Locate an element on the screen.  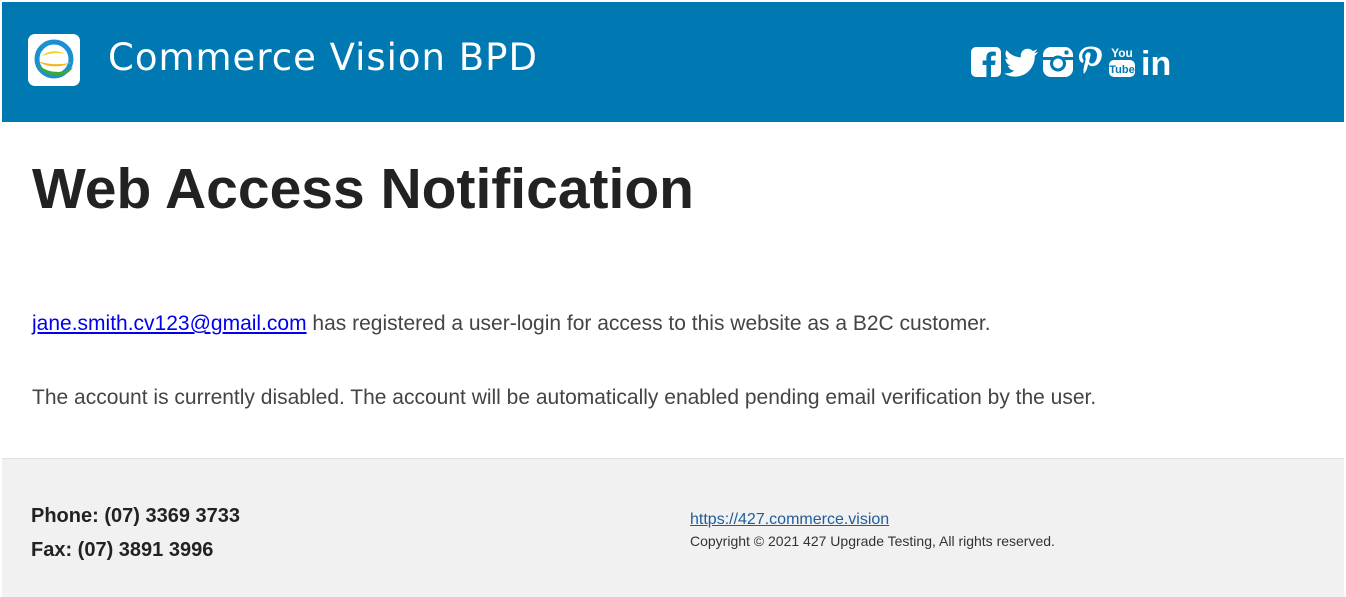
brand-name: Commerce Vision BPD is located at coordinates (323, 57).